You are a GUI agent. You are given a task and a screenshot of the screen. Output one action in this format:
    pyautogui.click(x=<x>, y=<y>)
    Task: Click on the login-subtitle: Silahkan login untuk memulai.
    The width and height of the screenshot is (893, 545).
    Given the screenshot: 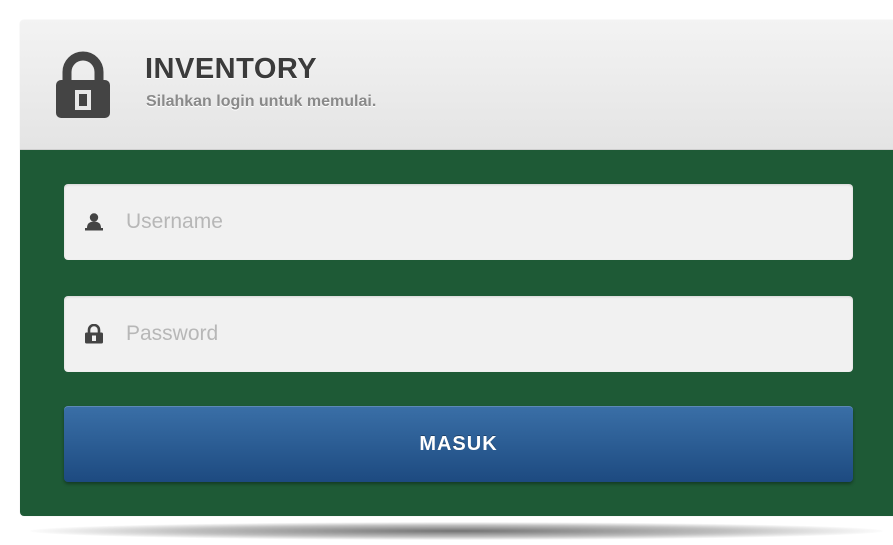 What is the action you would take?
    pyautogui.click(x=261, y=101)
    